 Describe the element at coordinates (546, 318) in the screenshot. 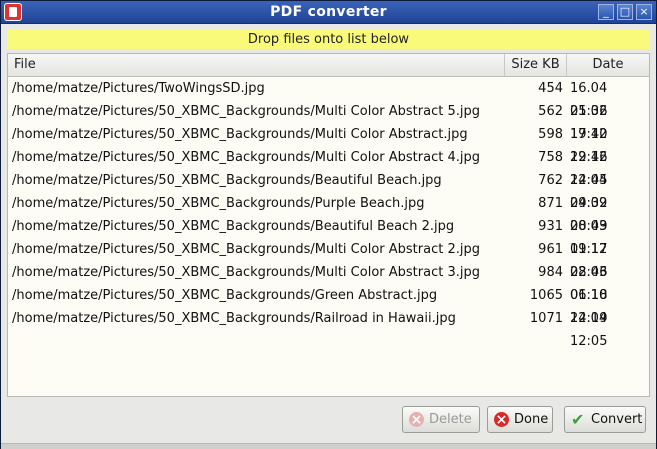

I see `file-size: 1071` at that location.